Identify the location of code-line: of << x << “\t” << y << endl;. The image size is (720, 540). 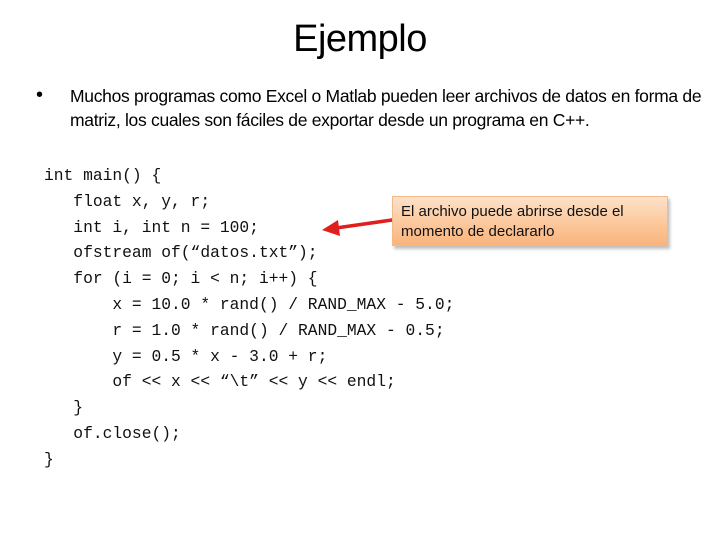
(220, 382).